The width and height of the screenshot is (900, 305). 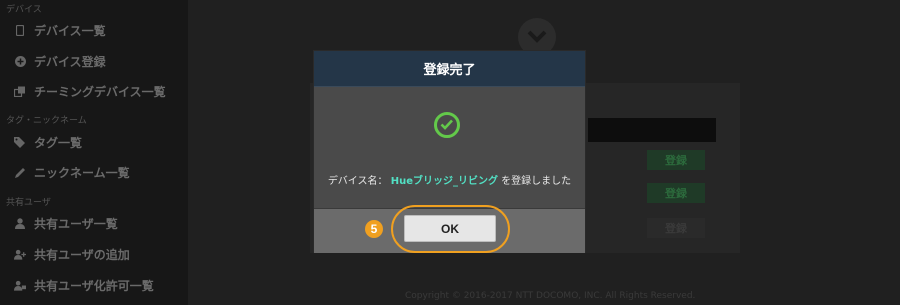 What do you see at coordinates (94, 285) in the screenshot?
I see `sidebar-item-label: 共有ユーザ化許可一覧` at bounding box center [94, 285].